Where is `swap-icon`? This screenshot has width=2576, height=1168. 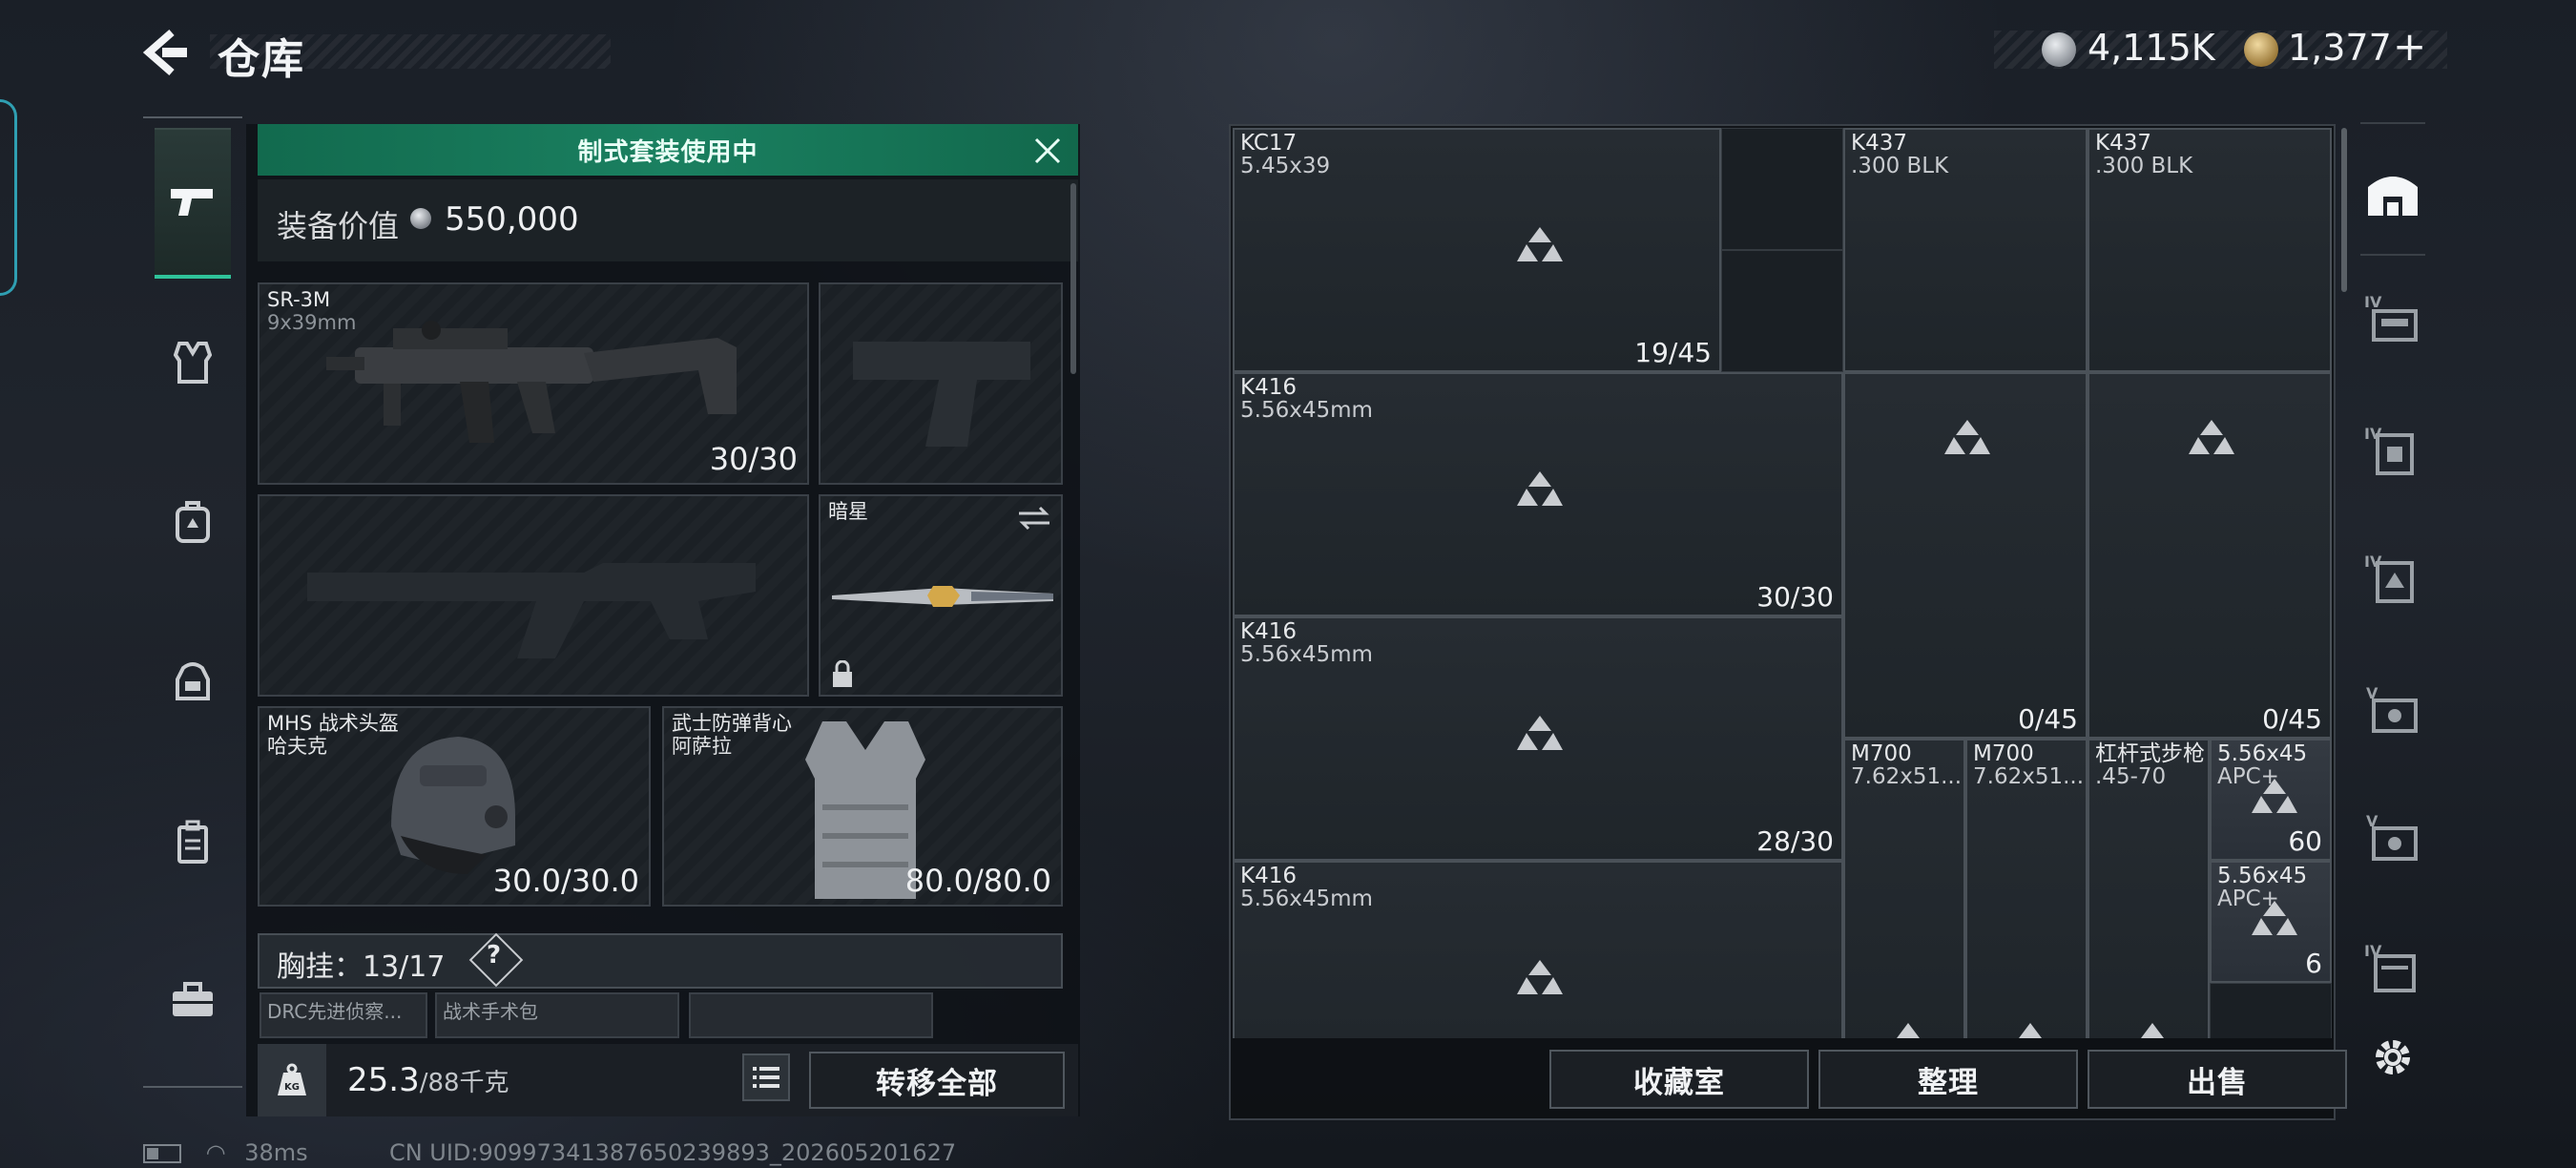 swap-icon is located at coordinates (1034, 518).